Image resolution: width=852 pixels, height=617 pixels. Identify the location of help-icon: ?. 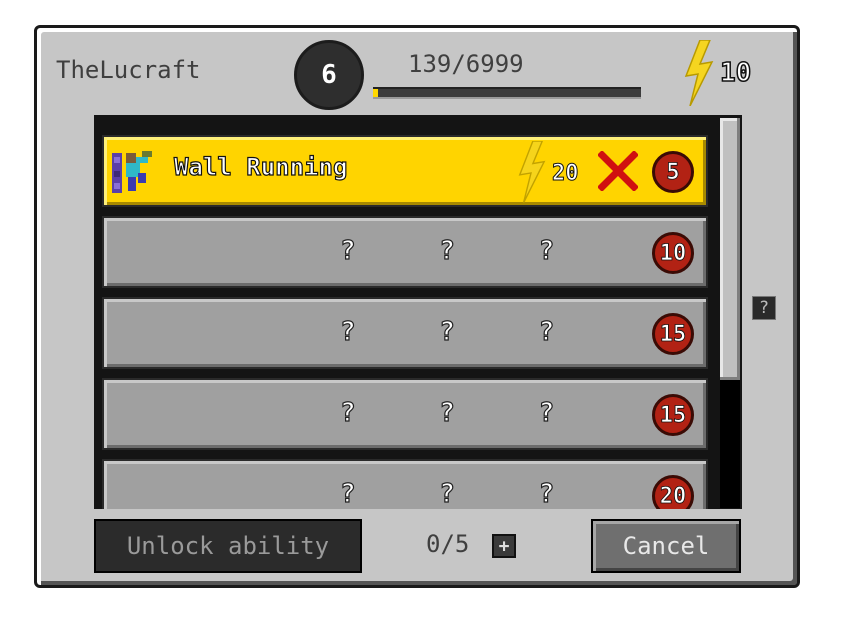
(764, 308).